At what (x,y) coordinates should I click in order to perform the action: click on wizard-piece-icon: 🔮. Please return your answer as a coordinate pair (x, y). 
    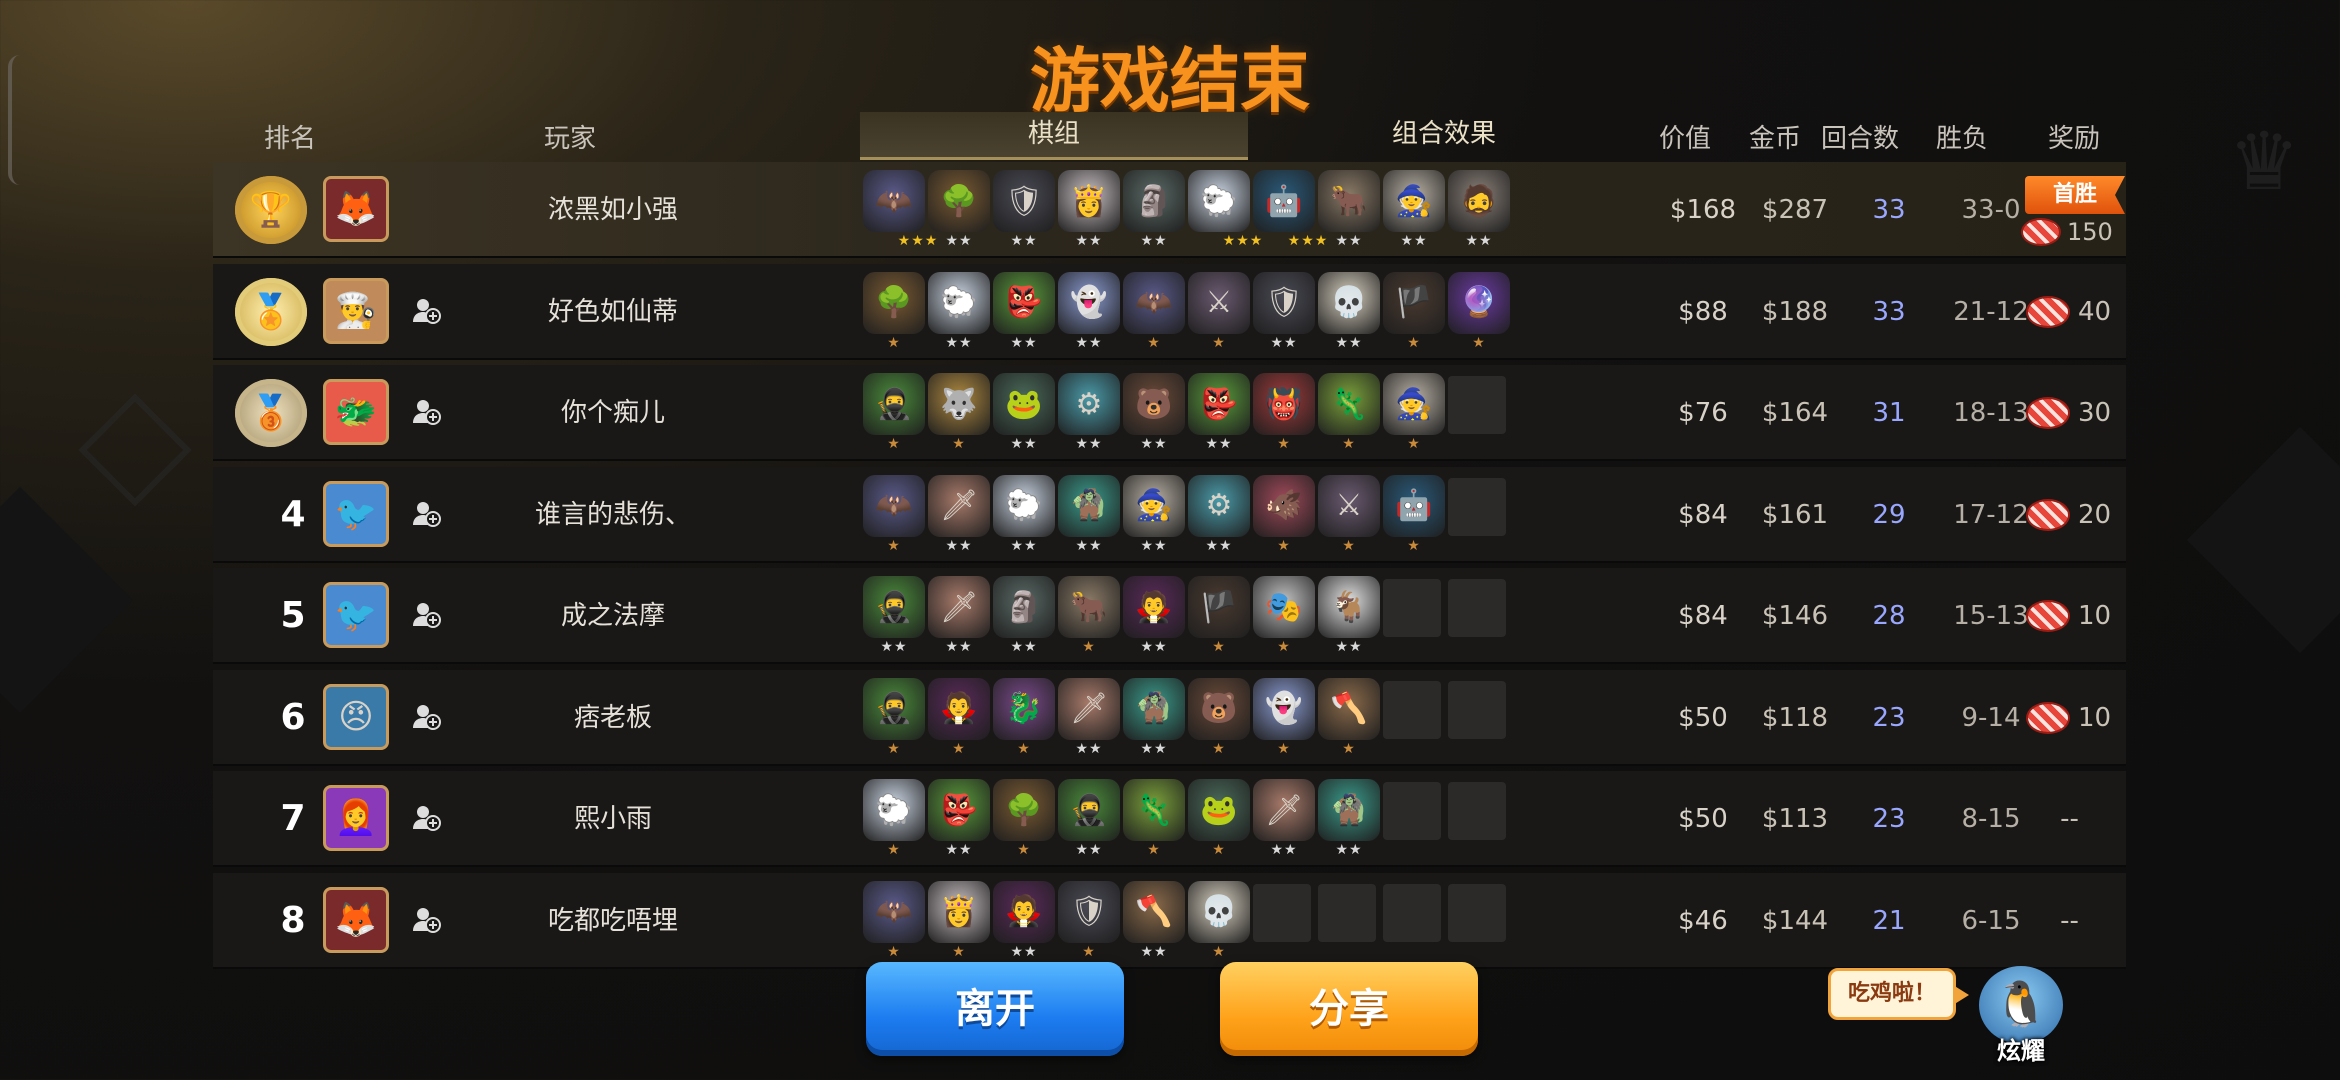
    Looking at the image, I should click on (1479, 302).